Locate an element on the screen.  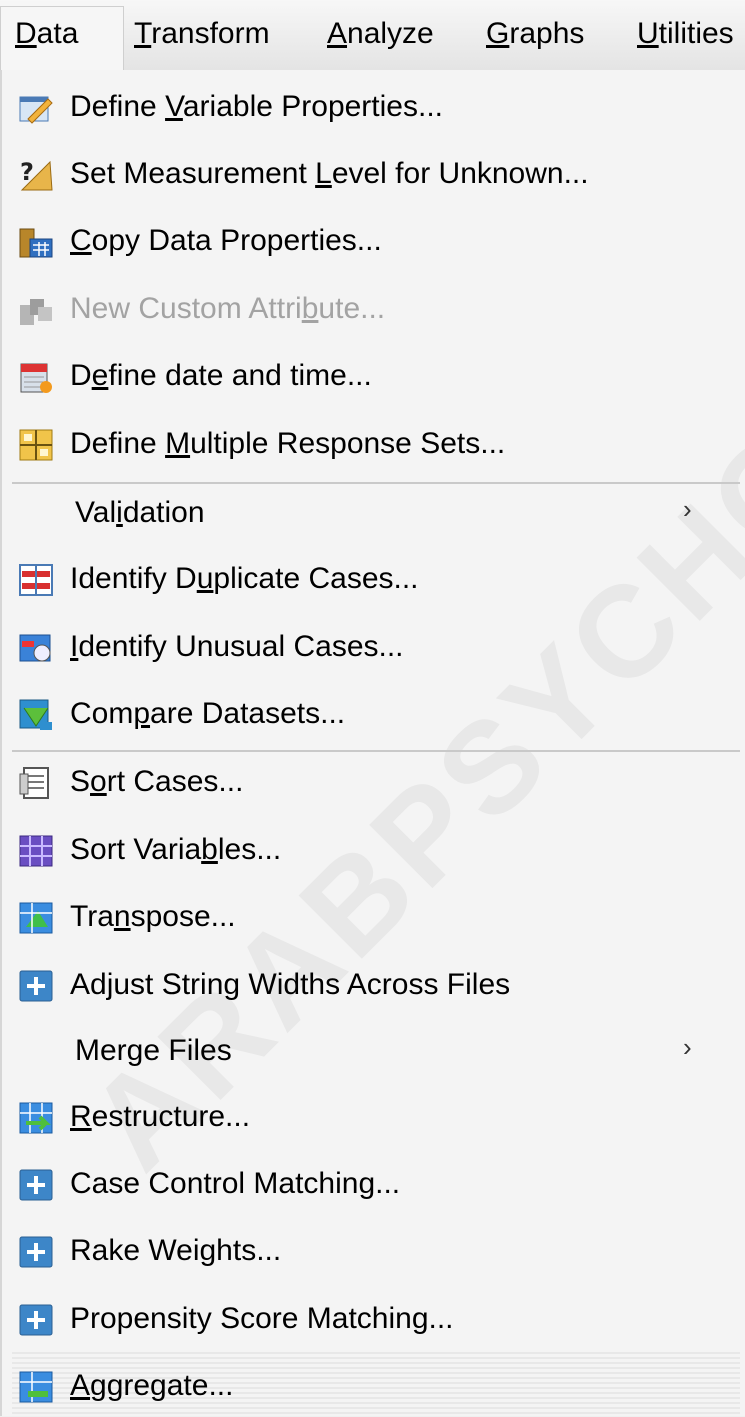
menu-item-label: Adjust String Widths Across Files is located at coordinates (290, 984).